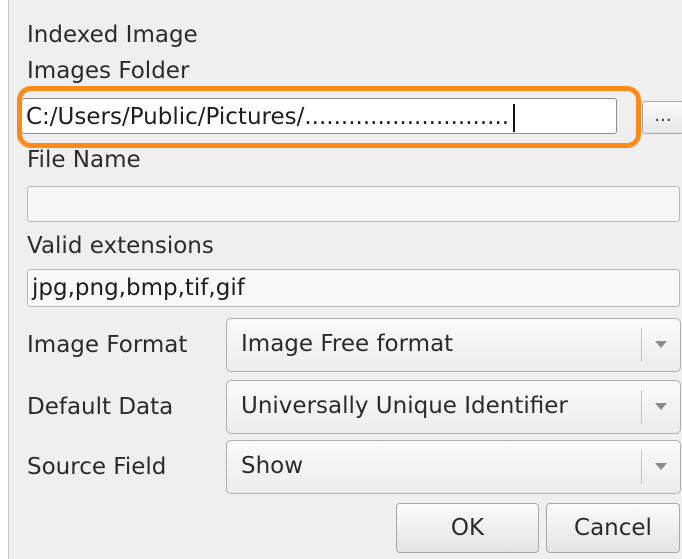  I want to click on image-format-value: Image Free format, so click(347, 344).